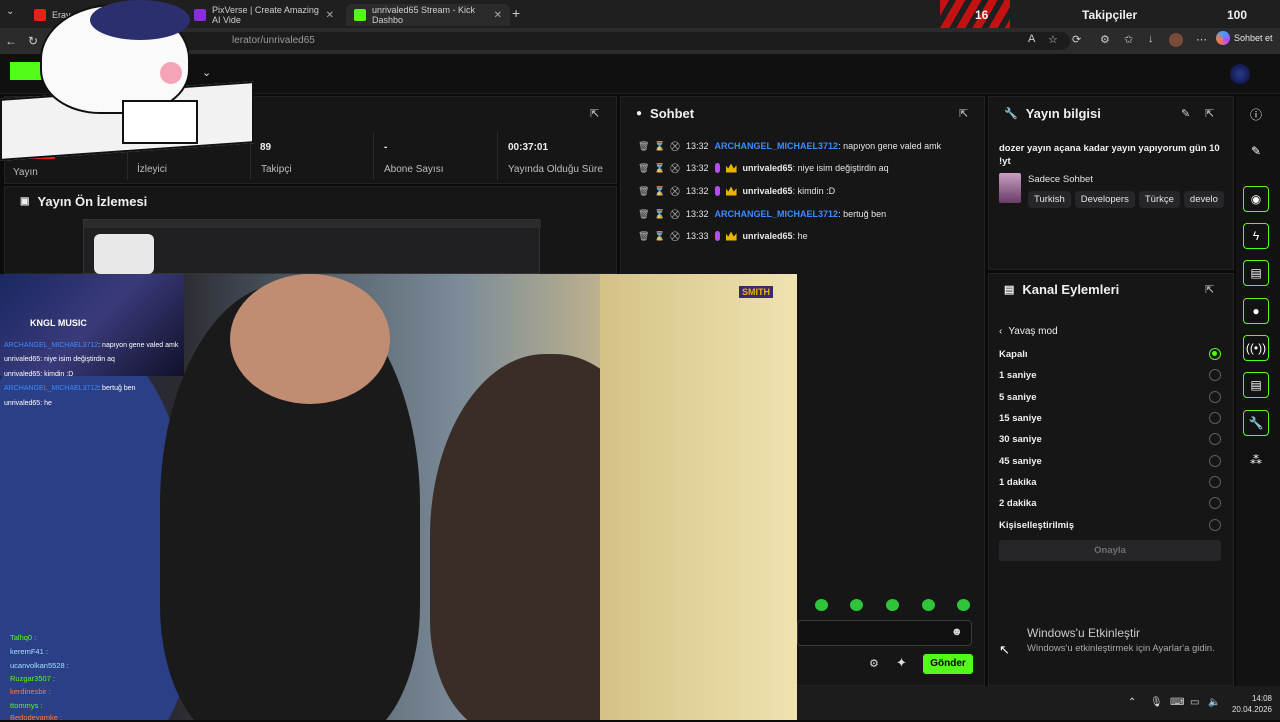  Describe the element at coordinates (1028, 331) in the screenshot. I see `slow-mode-back: ‹ Yavaş mod` at that location.